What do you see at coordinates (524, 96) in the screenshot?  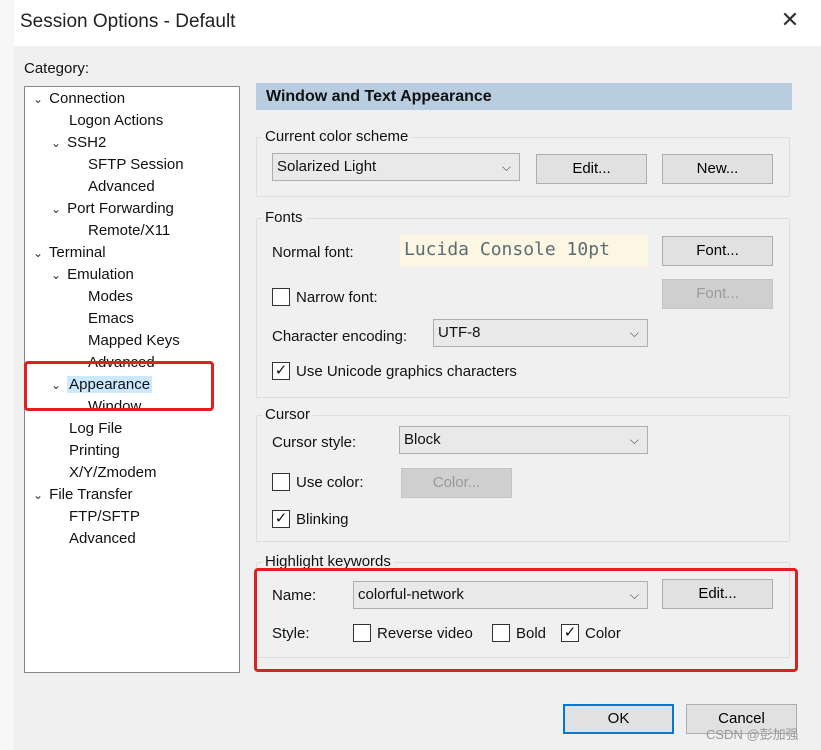 I see `section-header: Window and Text Appearance` at bounding box center [524, 96].